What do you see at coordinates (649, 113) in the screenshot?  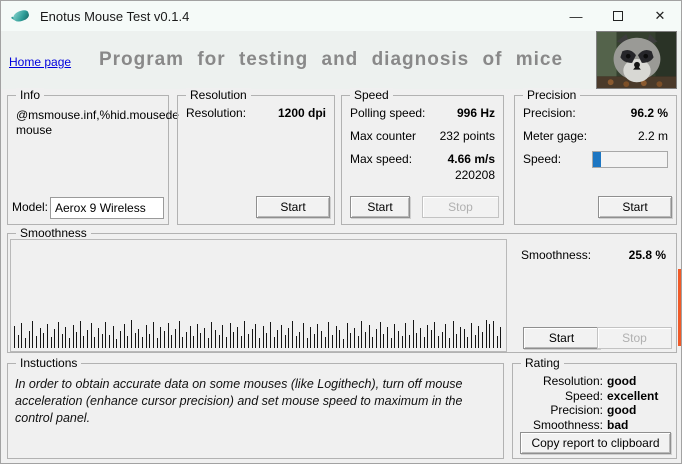 I see `precision-value: 96.2 %` at bounding box center [649, 113].